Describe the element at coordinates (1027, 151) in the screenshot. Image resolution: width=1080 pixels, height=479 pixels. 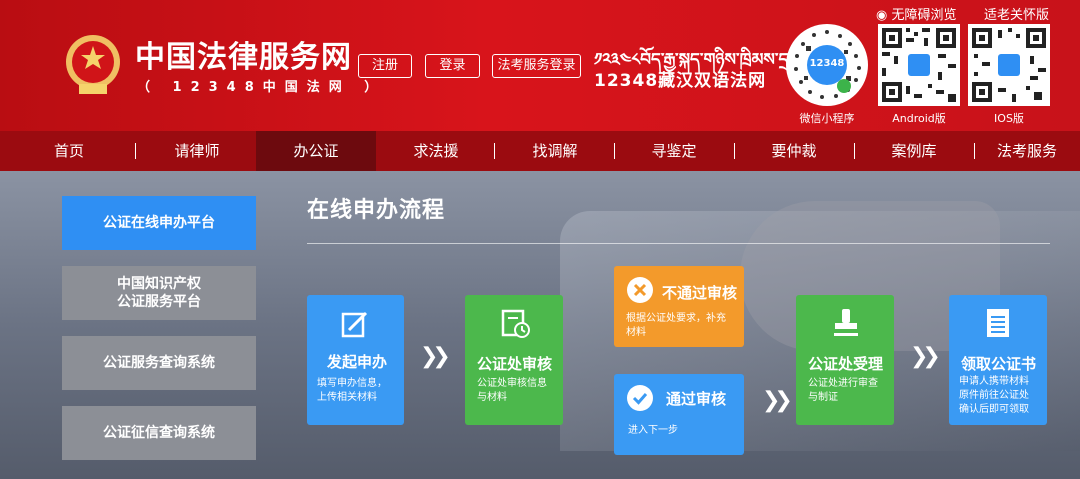
I see `nav-law-exam: 法考服务` at that location.